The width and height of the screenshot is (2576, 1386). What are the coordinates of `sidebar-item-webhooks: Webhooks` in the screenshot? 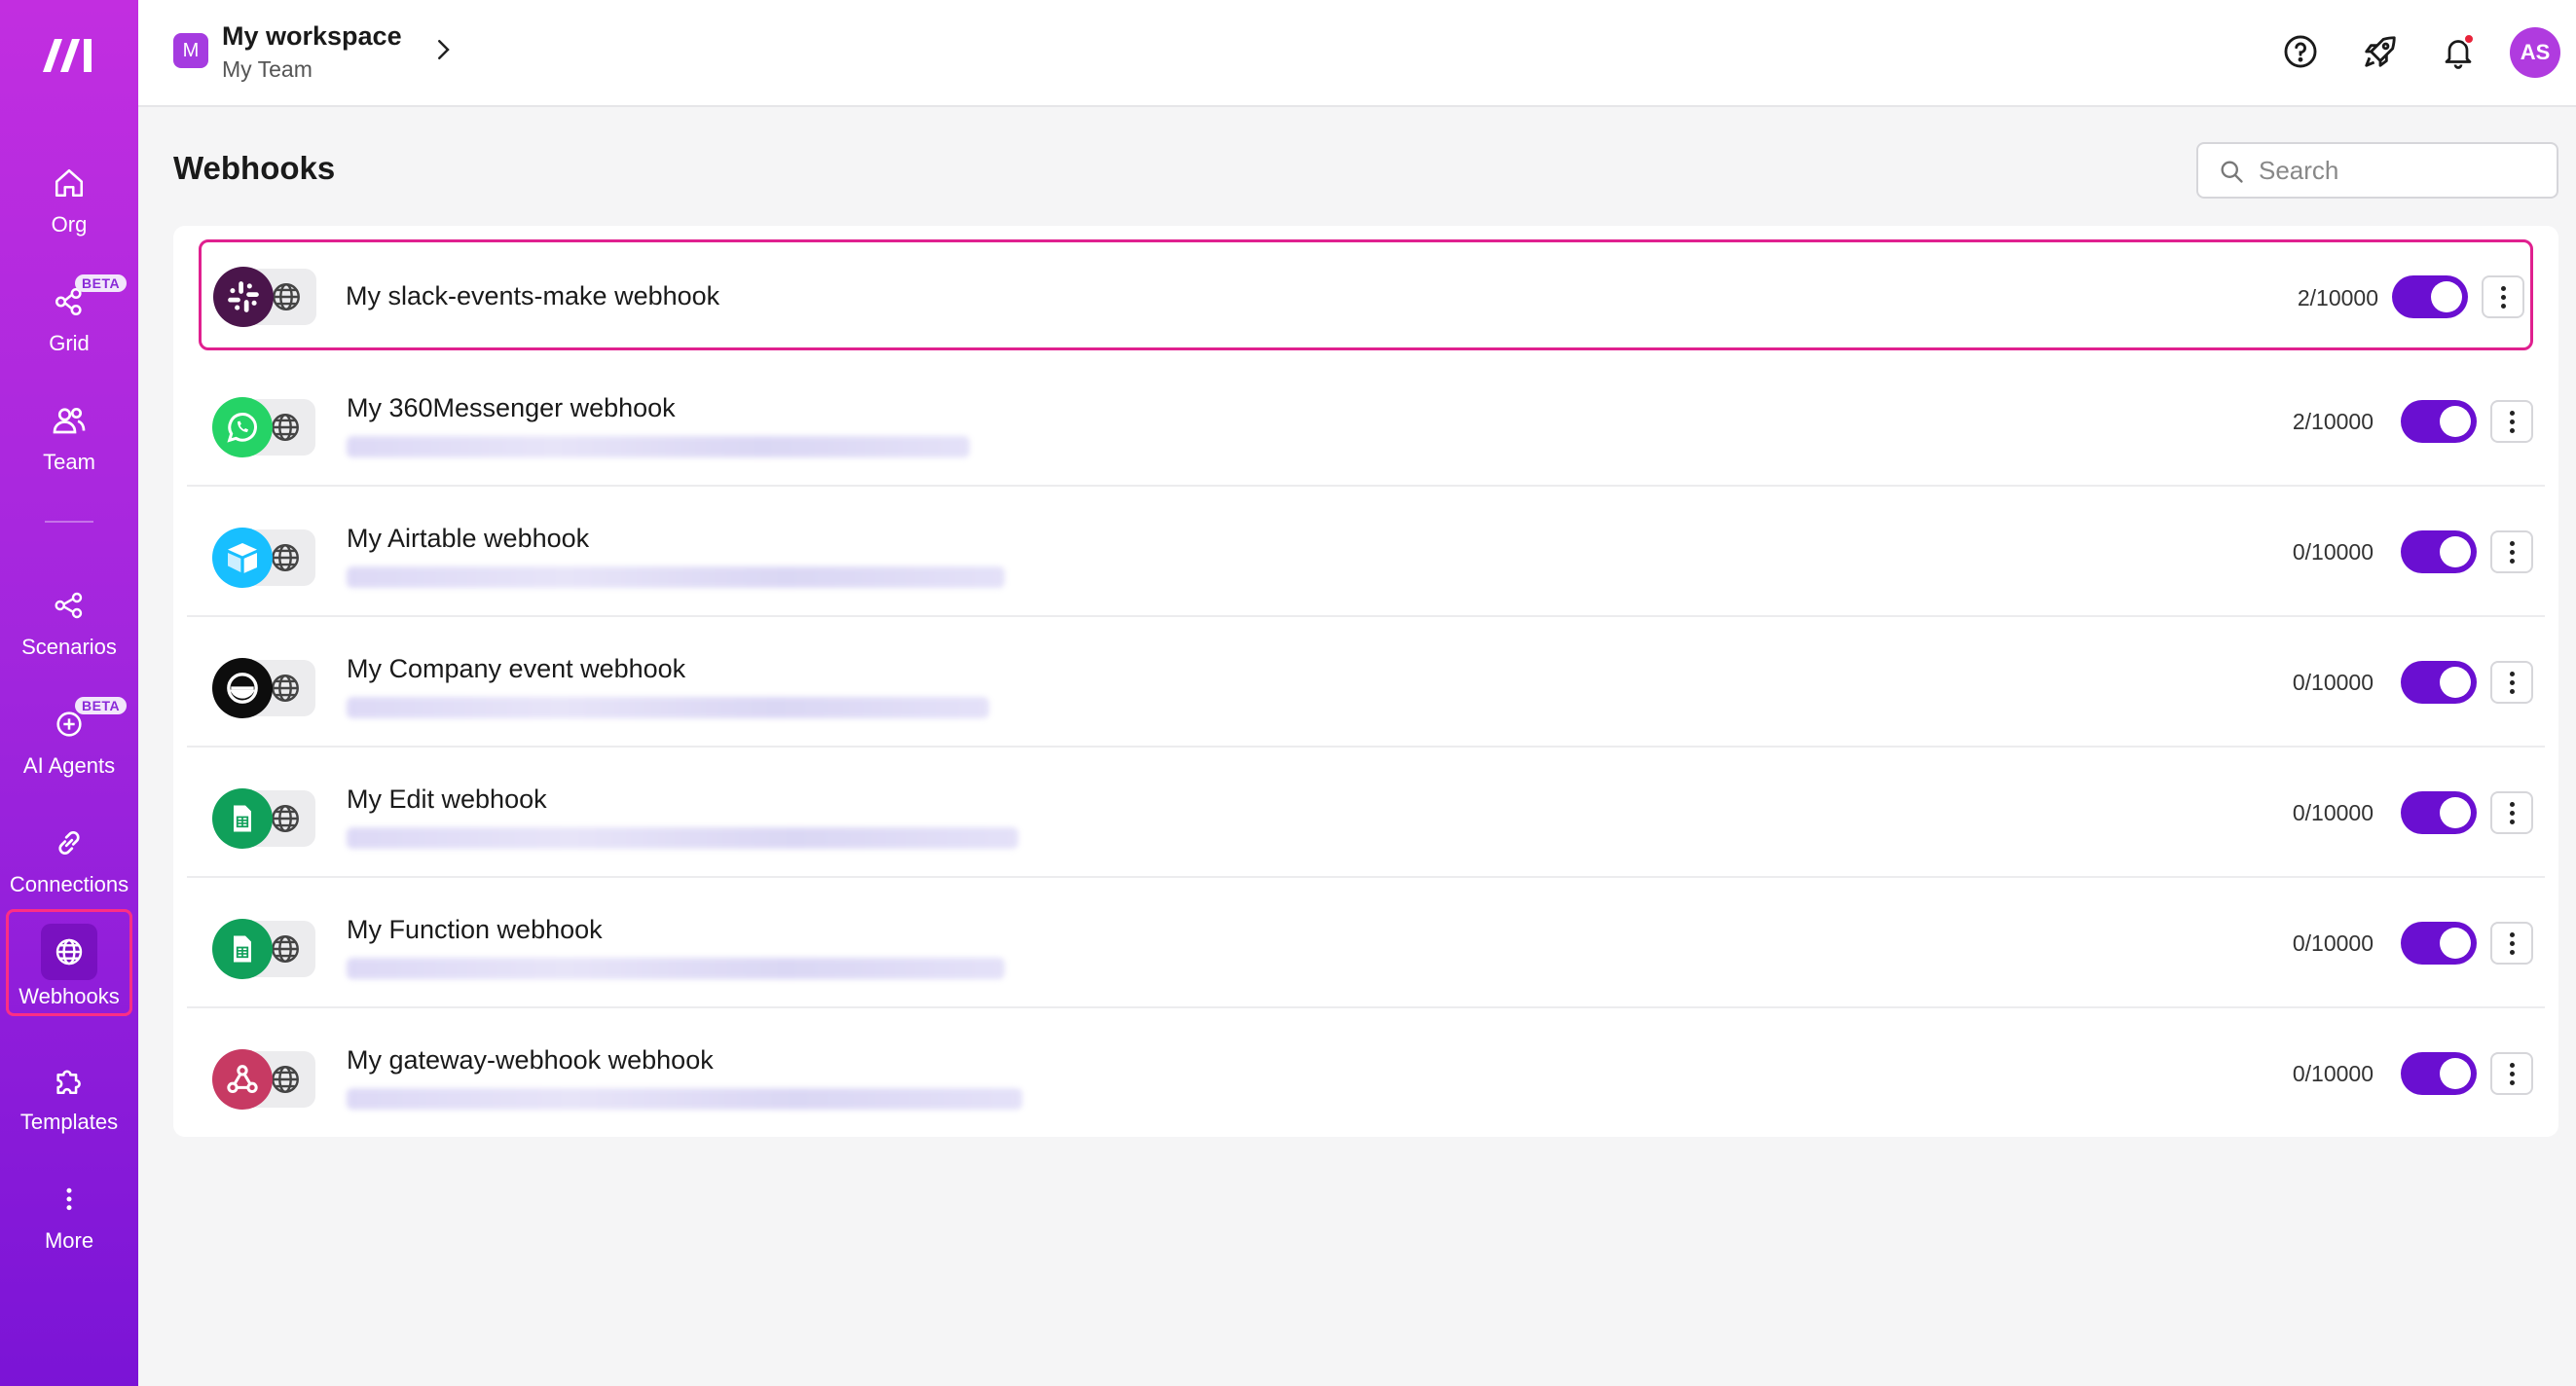 It's located at (69, 962).